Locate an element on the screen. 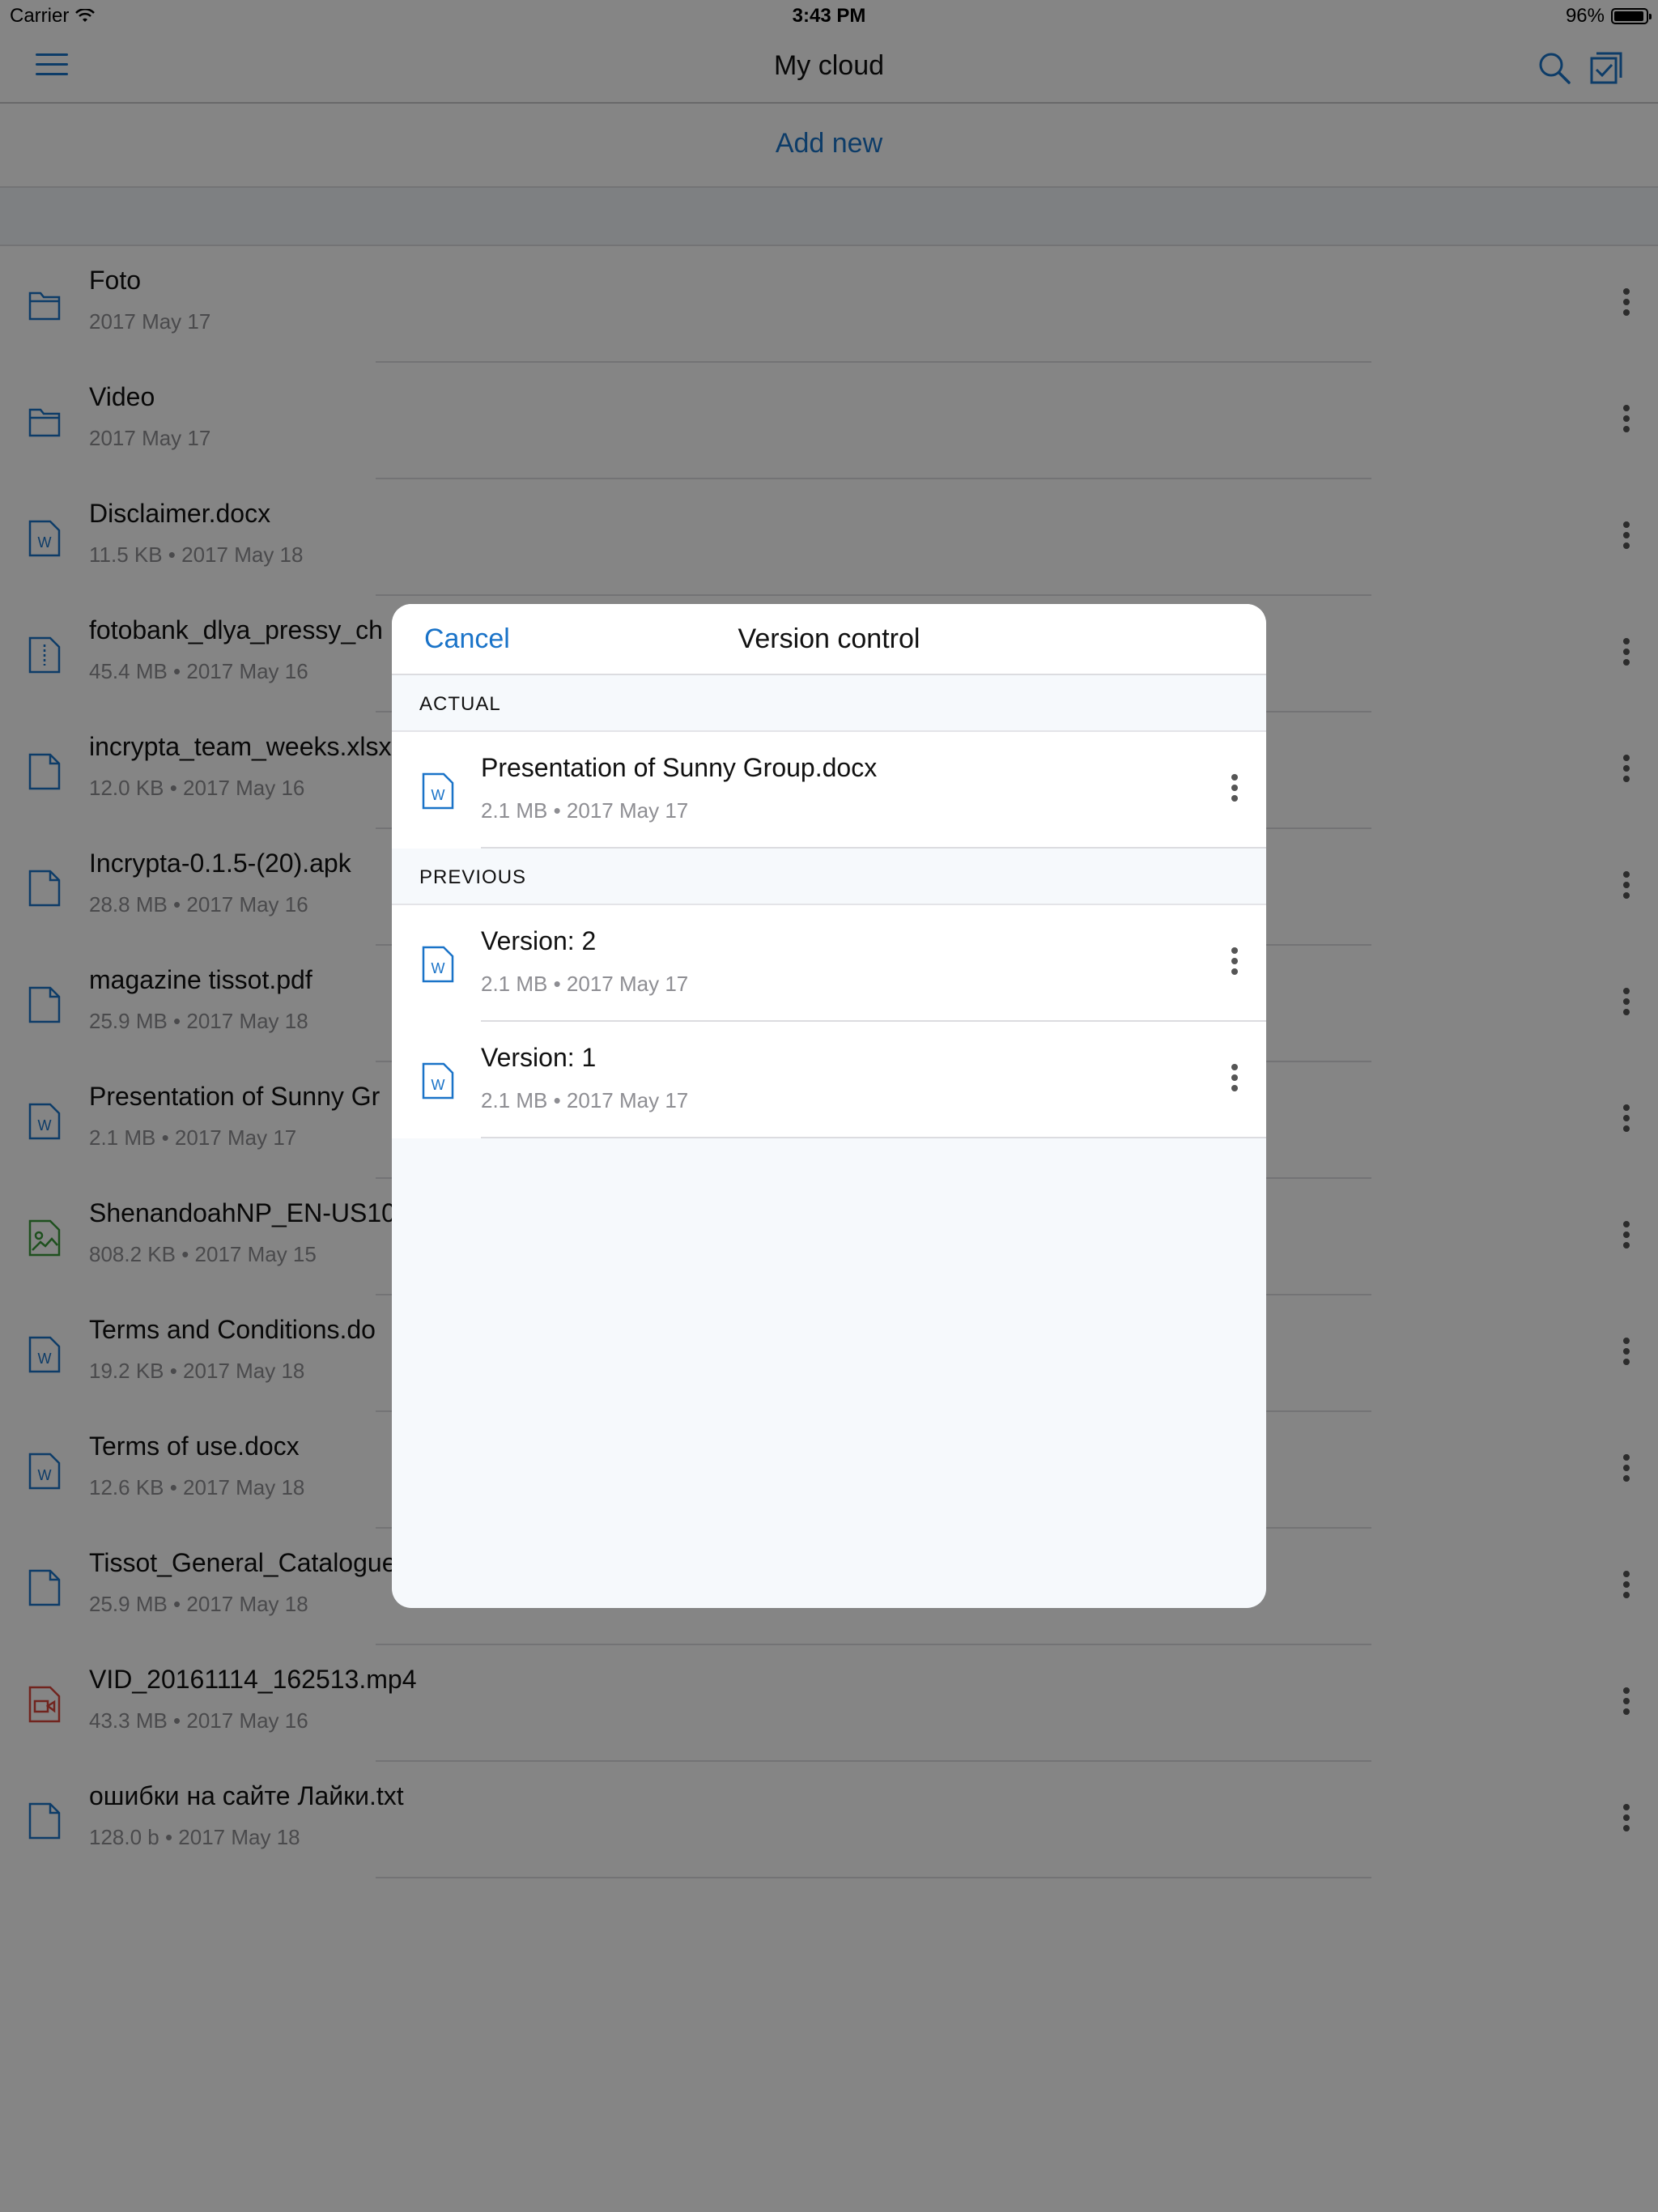 This screenshot has height=2212, width=1658. section-header-previous: PREVIOUS is located at coordinates (829, 877).